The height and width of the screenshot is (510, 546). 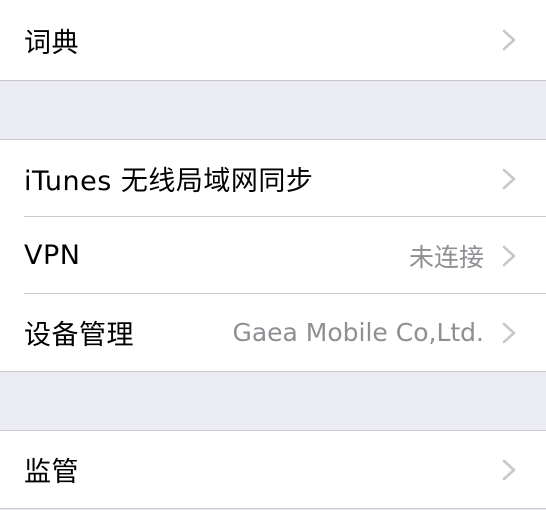 What do you see at coordinates (51, 472) in the screenshot?
I see `row-label: 监管` at bounding box center [51, 472].